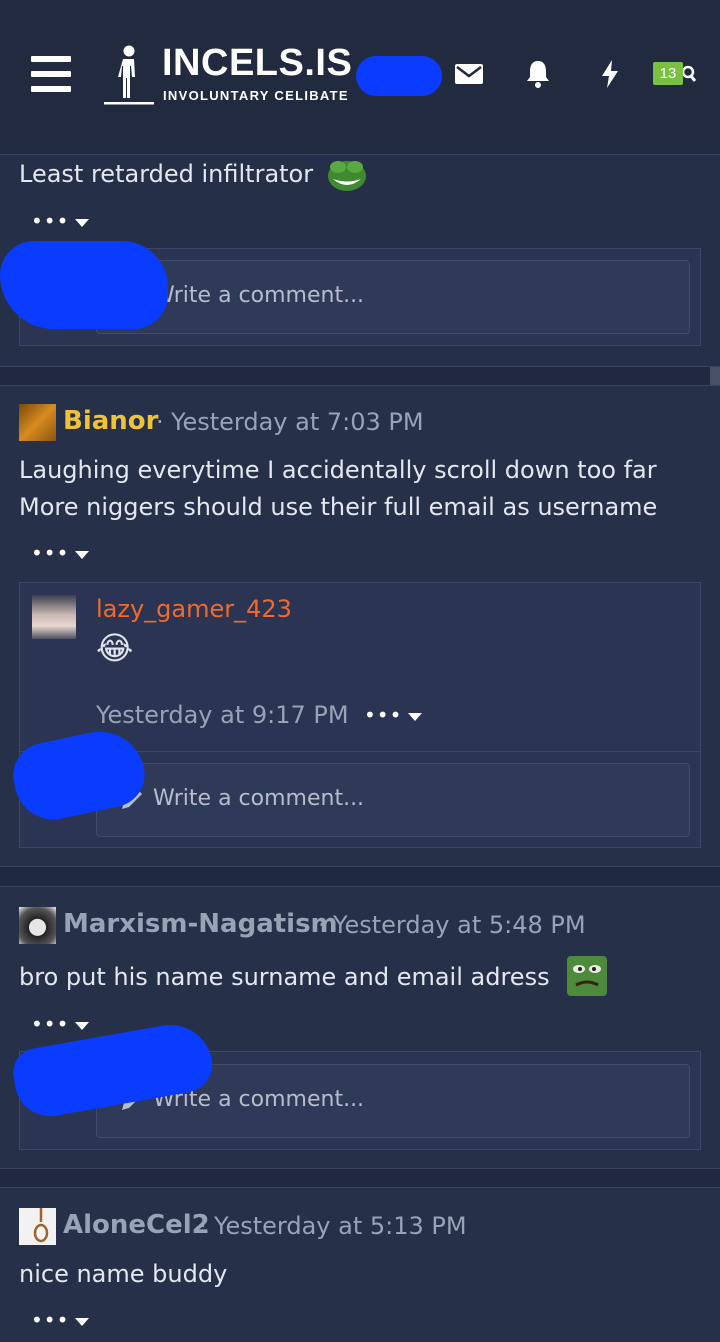  Describe the element at coordinates (129, 75) in the screenshot. I see `logo-figure-icon` at that location.